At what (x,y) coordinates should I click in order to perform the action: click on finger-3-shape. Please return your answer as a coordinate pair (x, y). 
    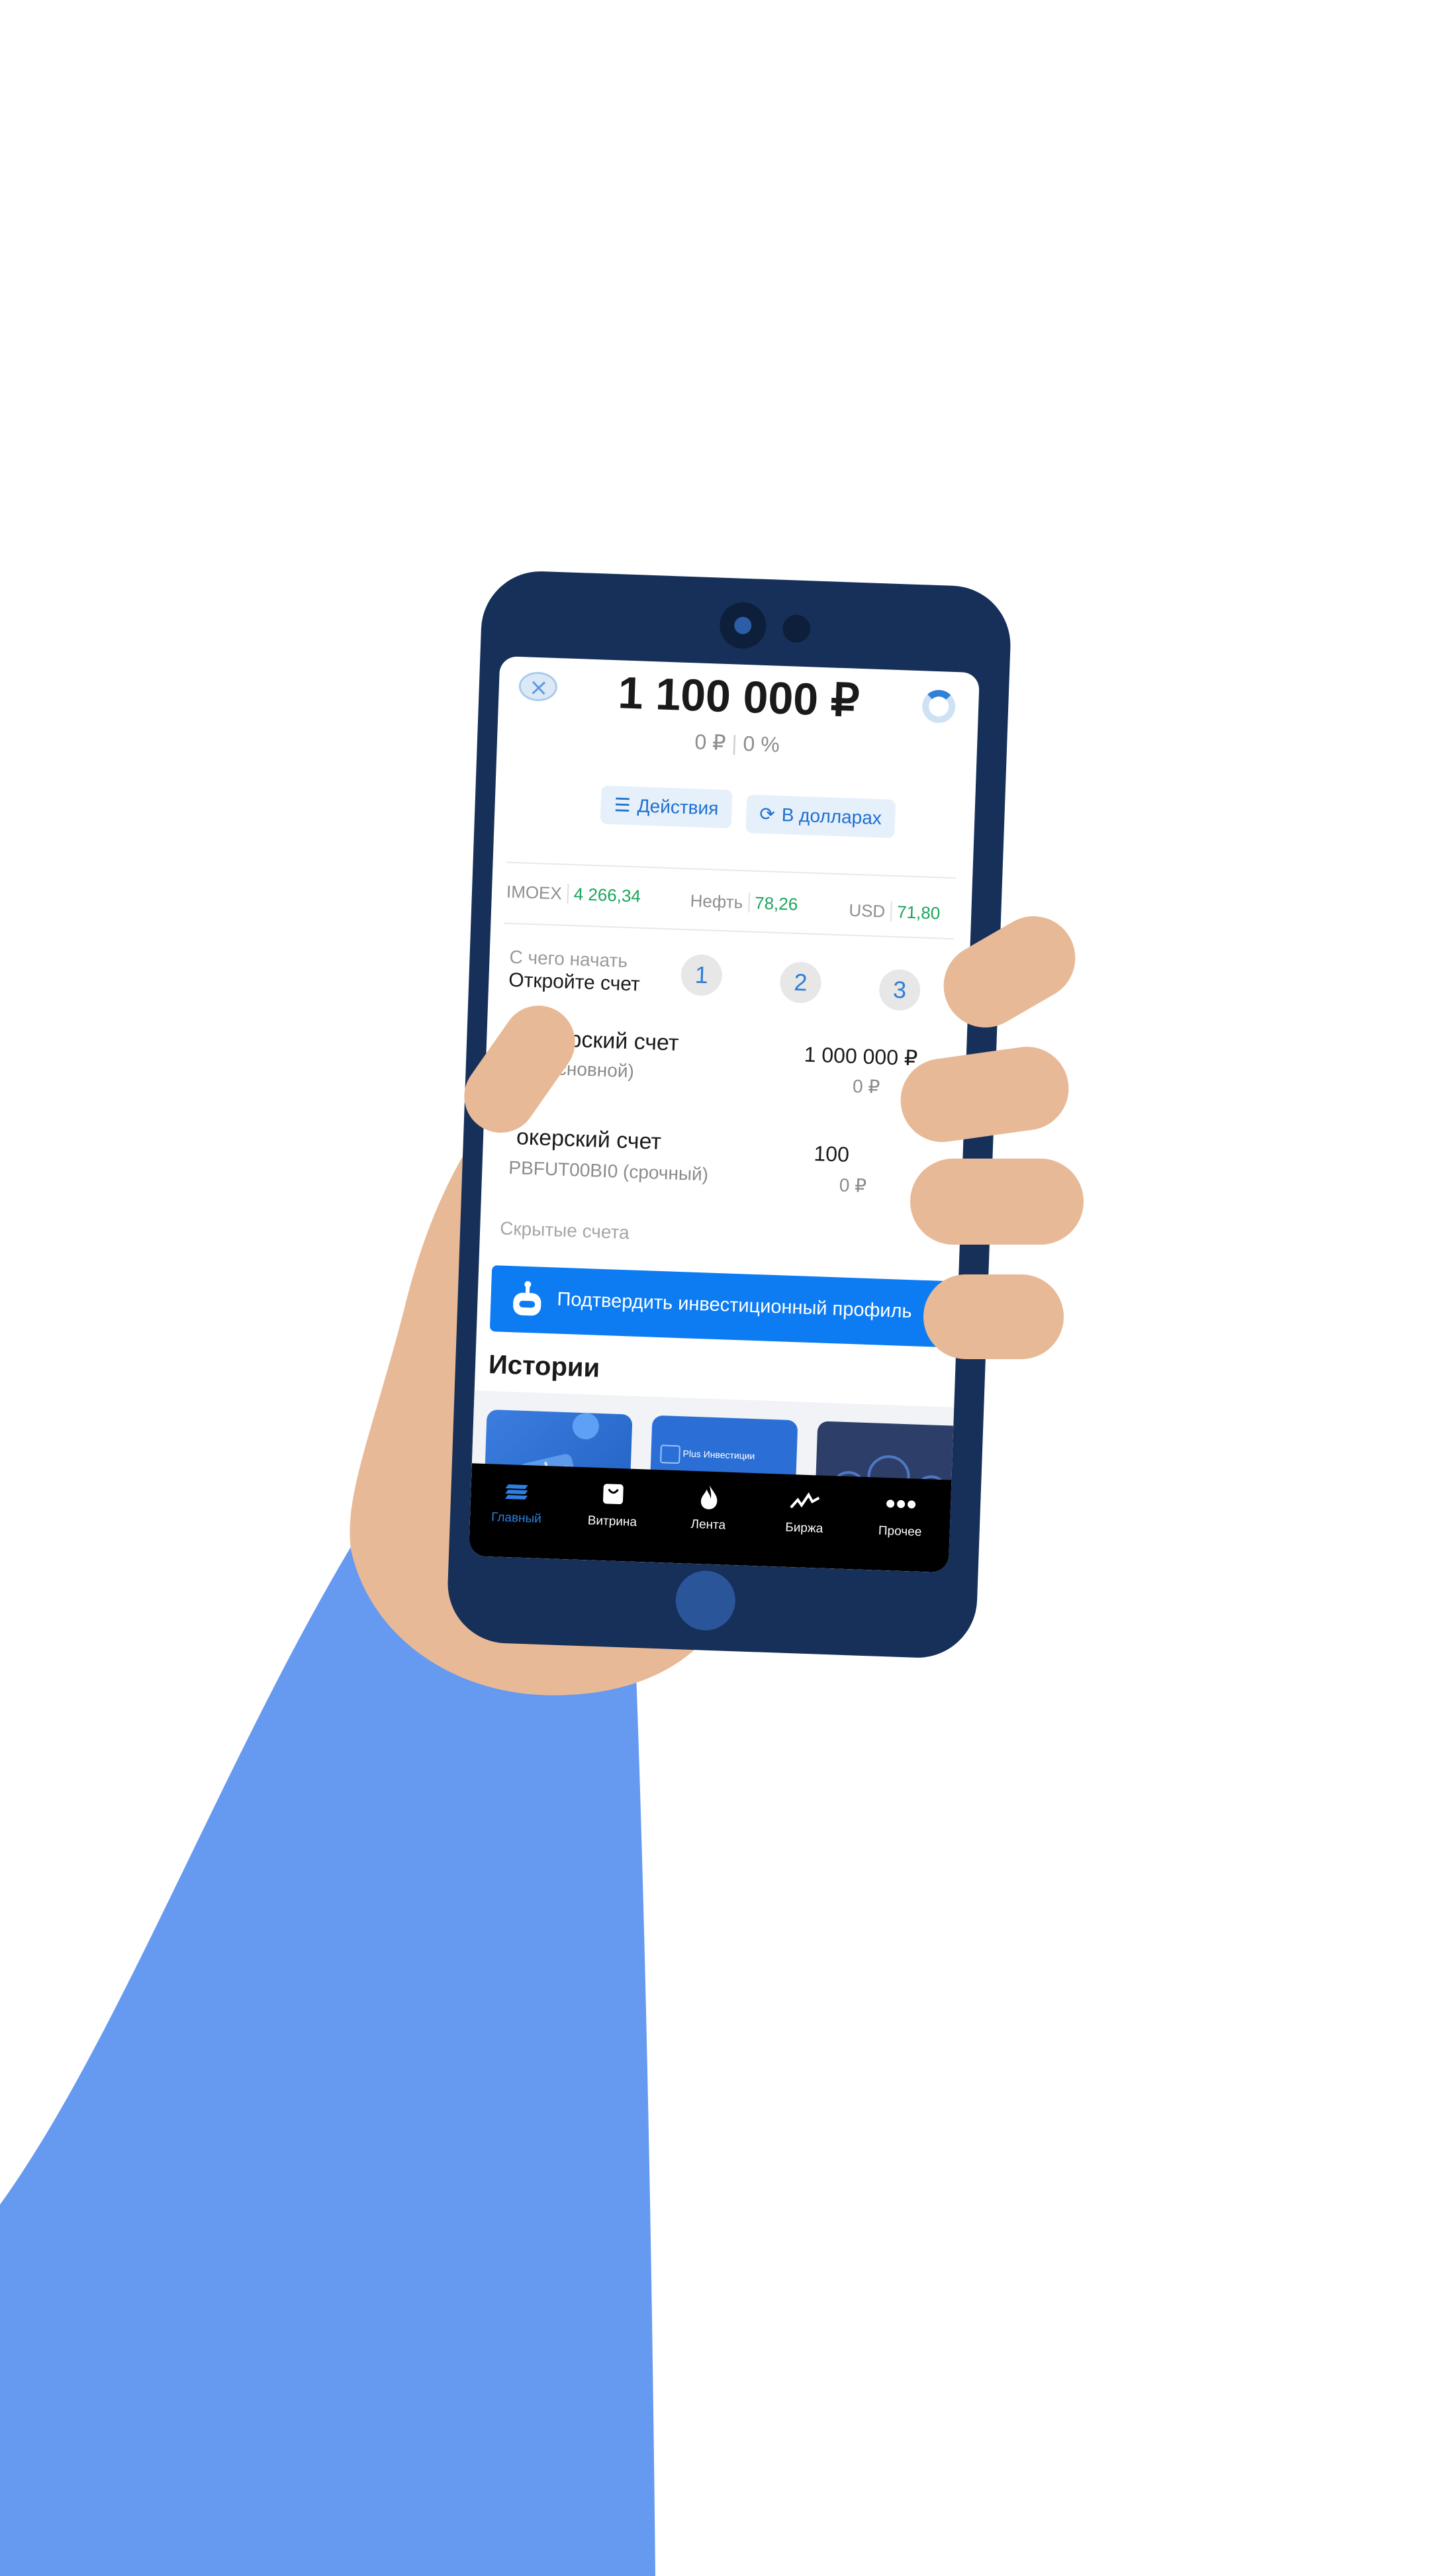
    Looking at the image, I should click on (997, 1202).